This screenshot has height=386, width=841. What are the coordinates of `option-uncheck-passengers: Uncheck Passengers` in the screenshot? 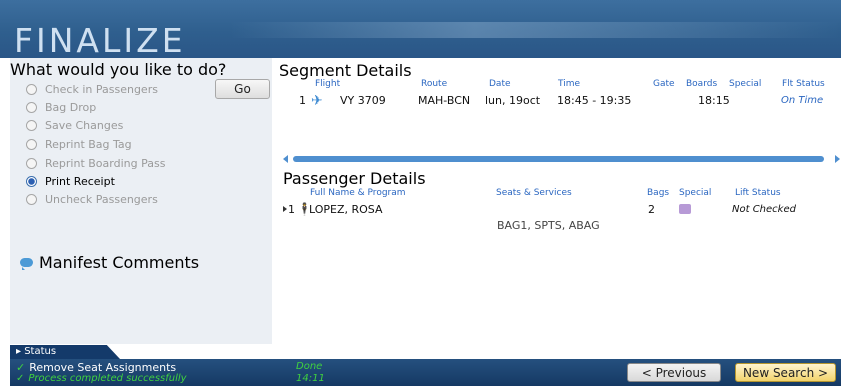 It's located at (92, 199).